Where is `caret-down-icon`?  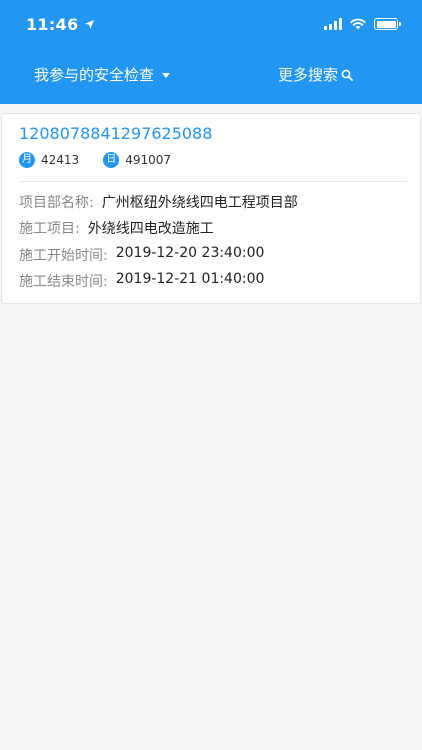
caret-down-icon is located at coordinates (166, 75).